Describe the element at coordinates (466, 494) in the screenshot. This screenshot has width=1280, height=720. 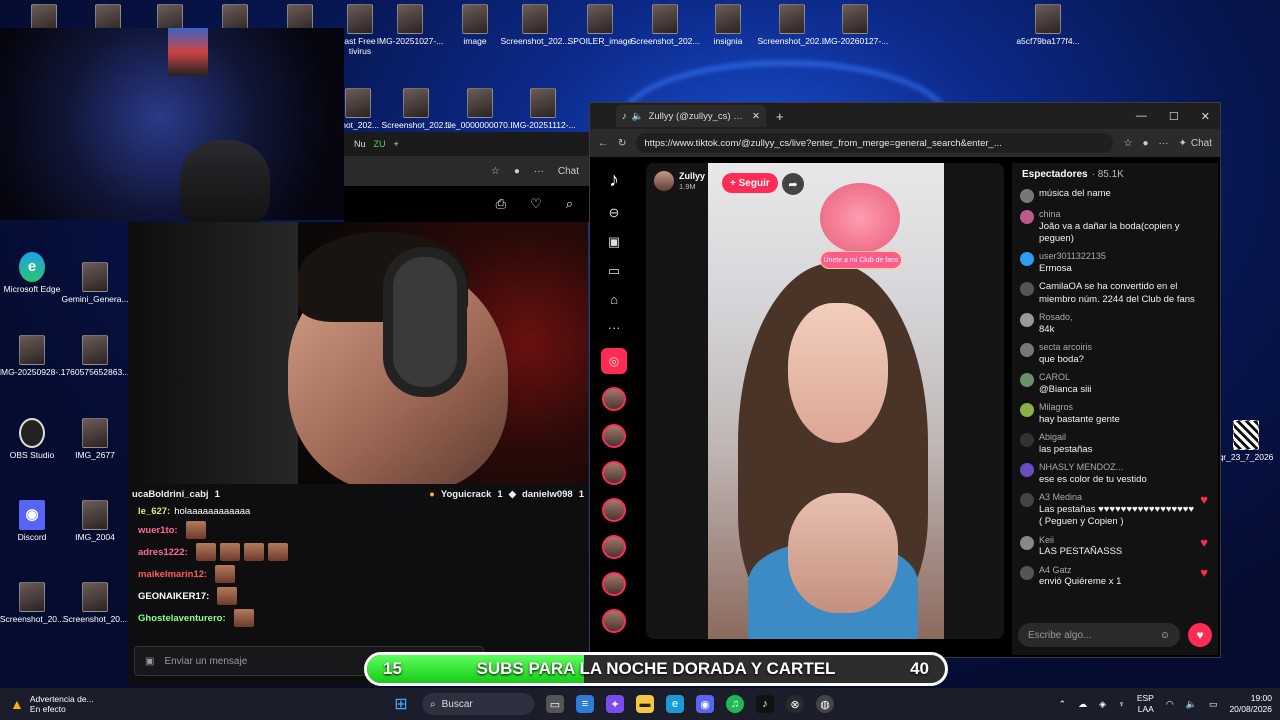
I see `chat-header-gifter: Yoguicrack` at that location.